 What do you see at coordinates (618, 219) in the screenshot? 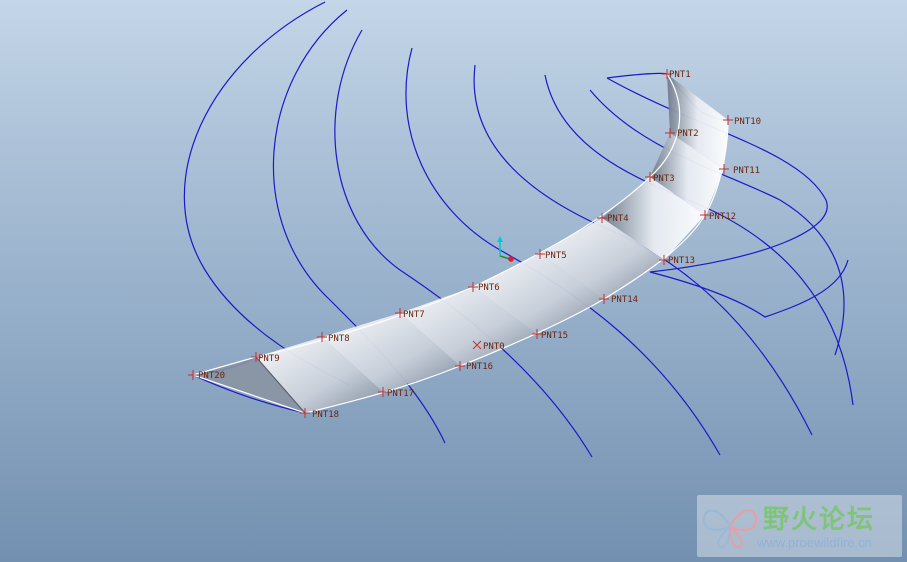
I see `point-label: PNT4` at bounding box center [618, 219].